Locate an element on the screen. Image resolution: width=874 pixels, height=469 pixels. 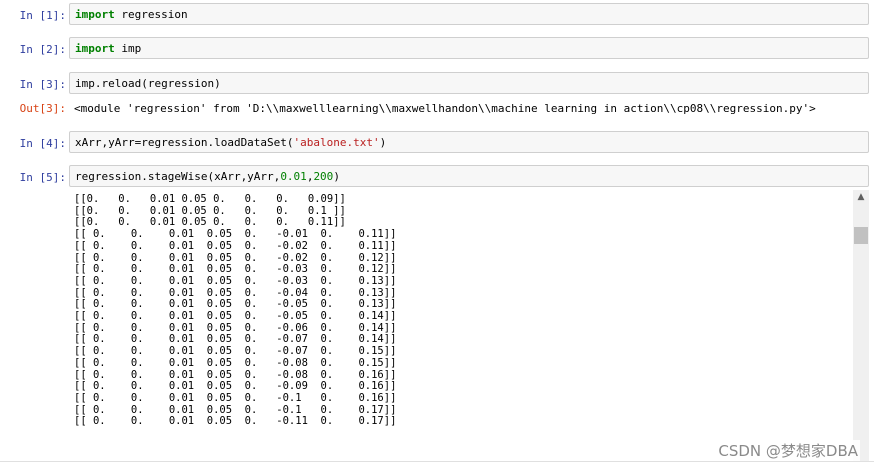
watermark: CSDN @梦想家DBA is located at coordinates (788, 450).